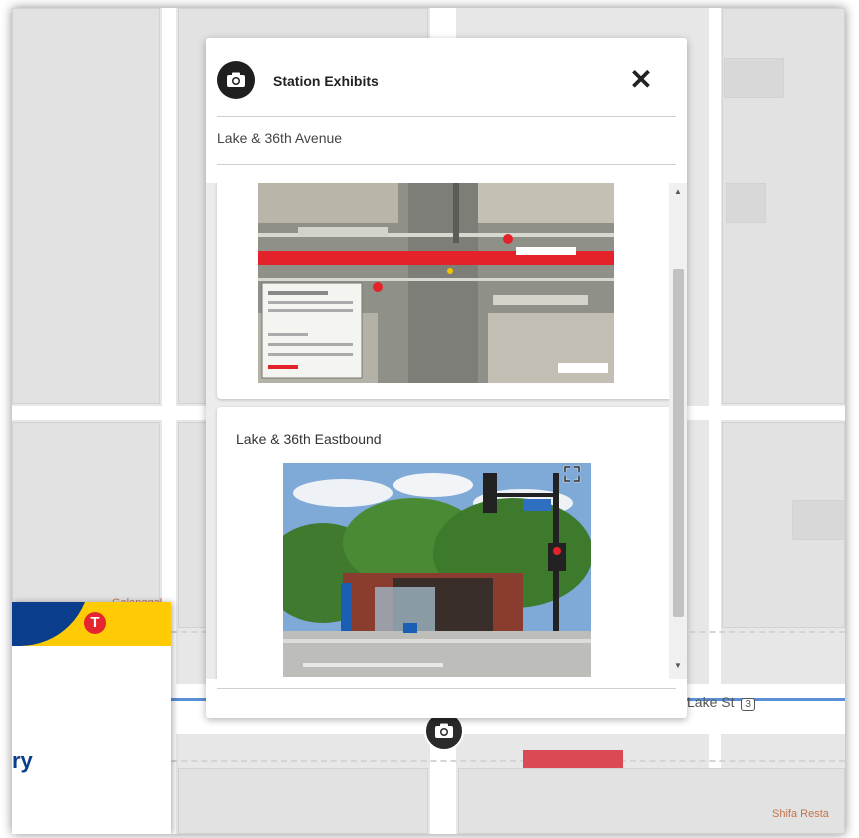 Image resolution: width=859 pixels, height=838 pixels. I want to click on scrollbar: ▲ ▼, so click(678, 431).